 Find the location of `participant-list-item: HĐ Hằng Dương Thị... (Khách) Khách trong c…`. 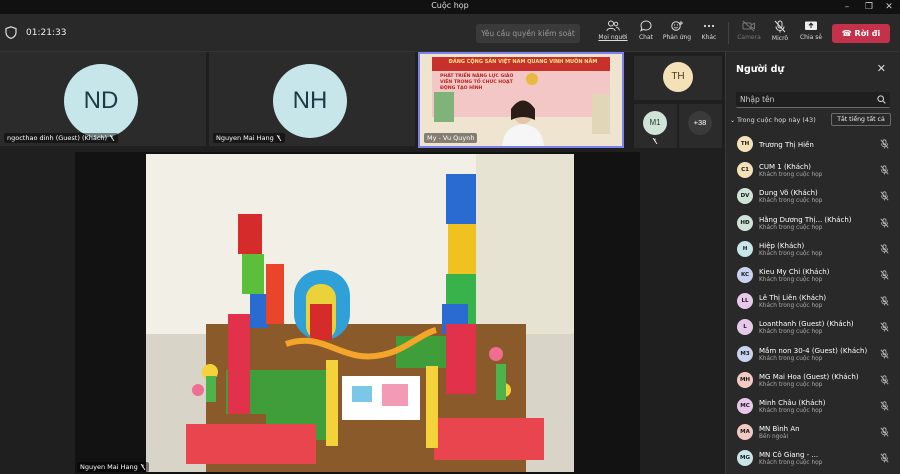

participant-list-item: HĐ Hằng Dương Thị... (Khách) Khách trong c… is located at coordinates (813, 224).